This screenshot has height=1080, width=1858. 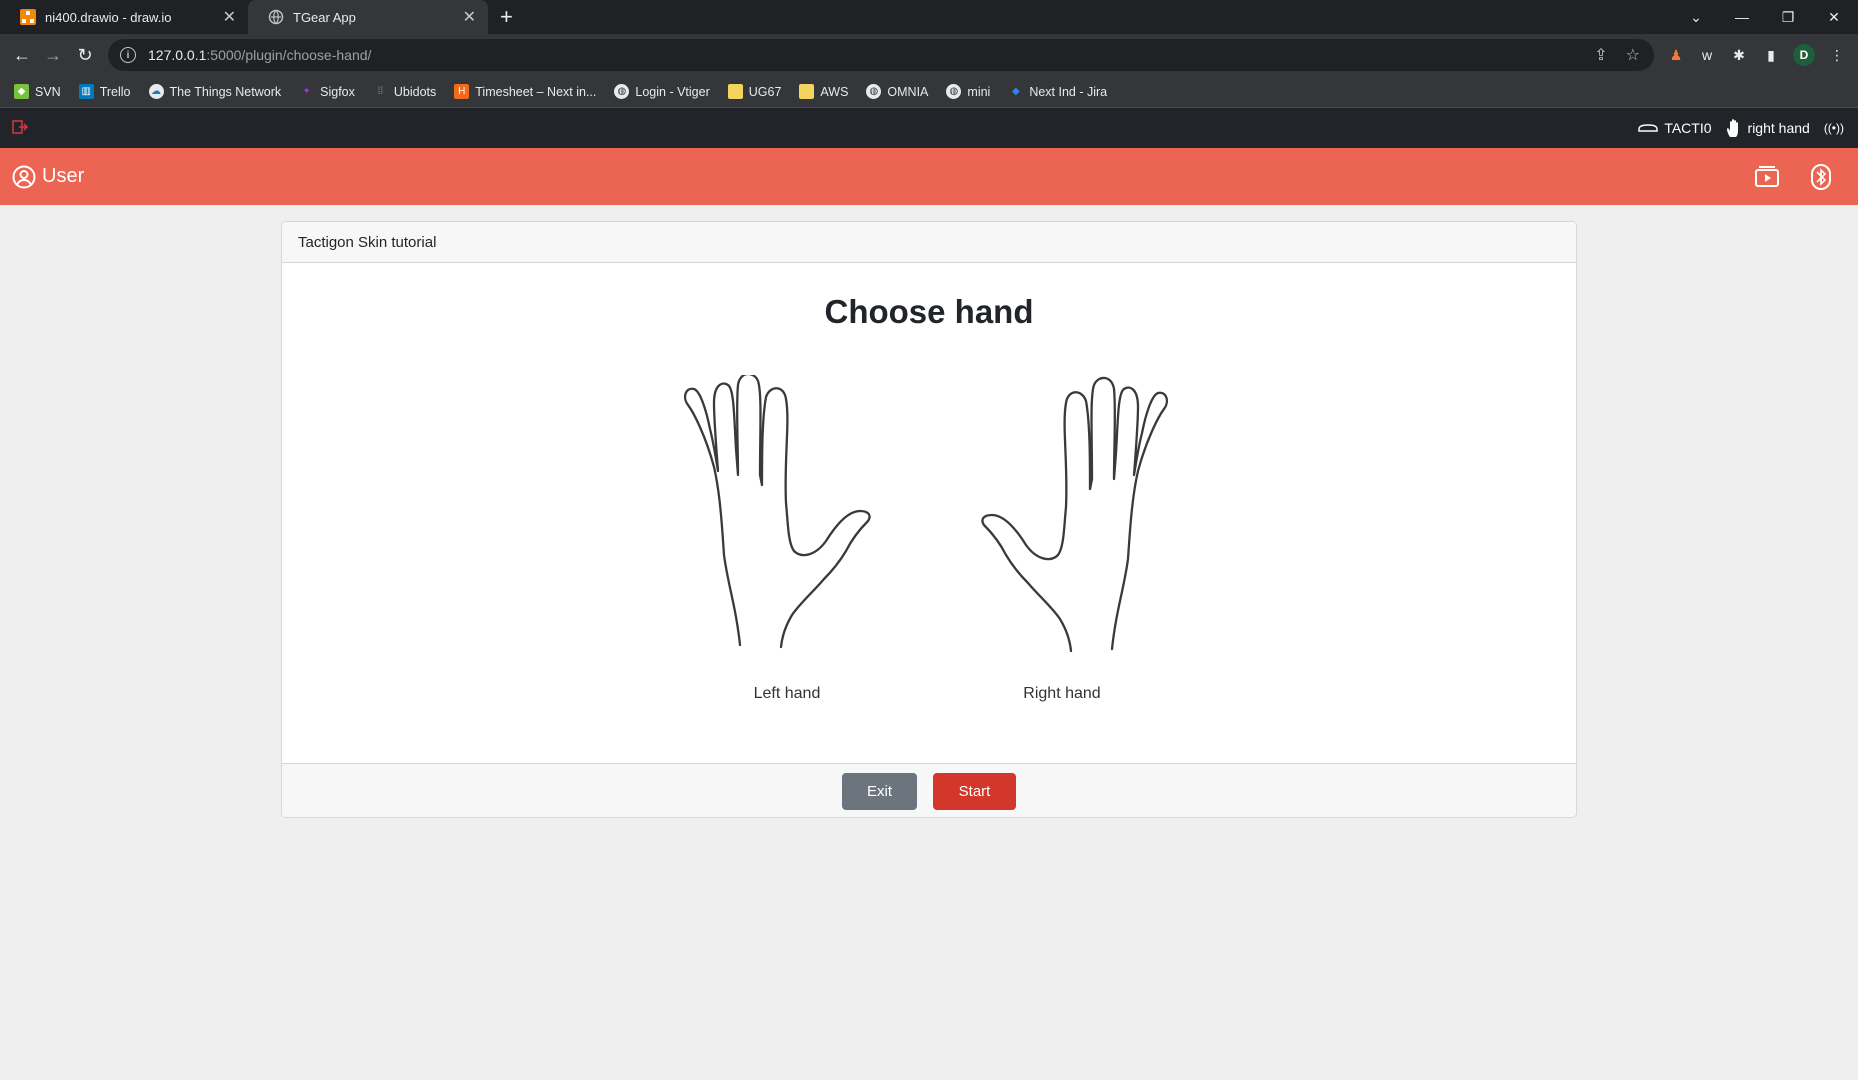 I want to click on device-name: TACTI0, so click(x=1688, y=128).